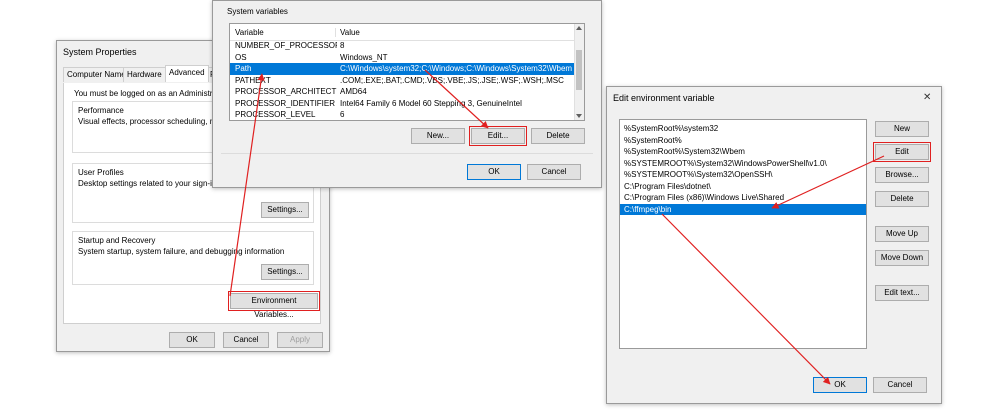  I want to click on table-row: PROCESSOR_LEVEL 6, so click(402, 114).